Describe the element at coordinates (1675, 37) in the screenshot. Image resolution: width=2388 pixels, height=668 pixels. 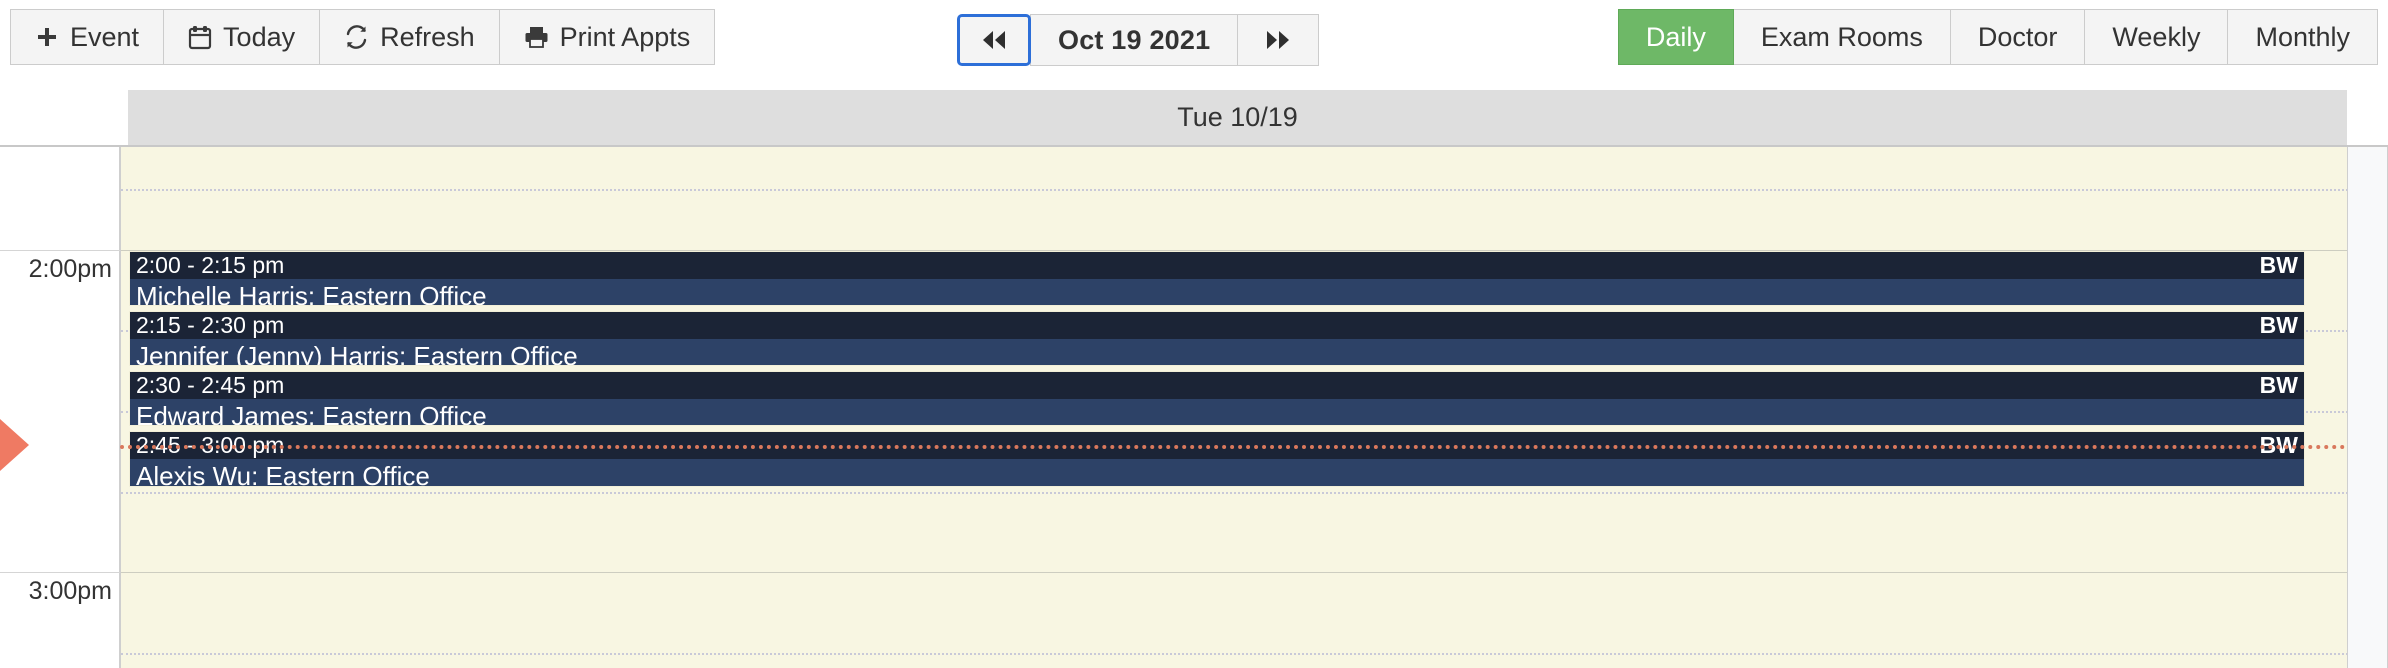
I see `view-tab-daily: Daily` at that location.